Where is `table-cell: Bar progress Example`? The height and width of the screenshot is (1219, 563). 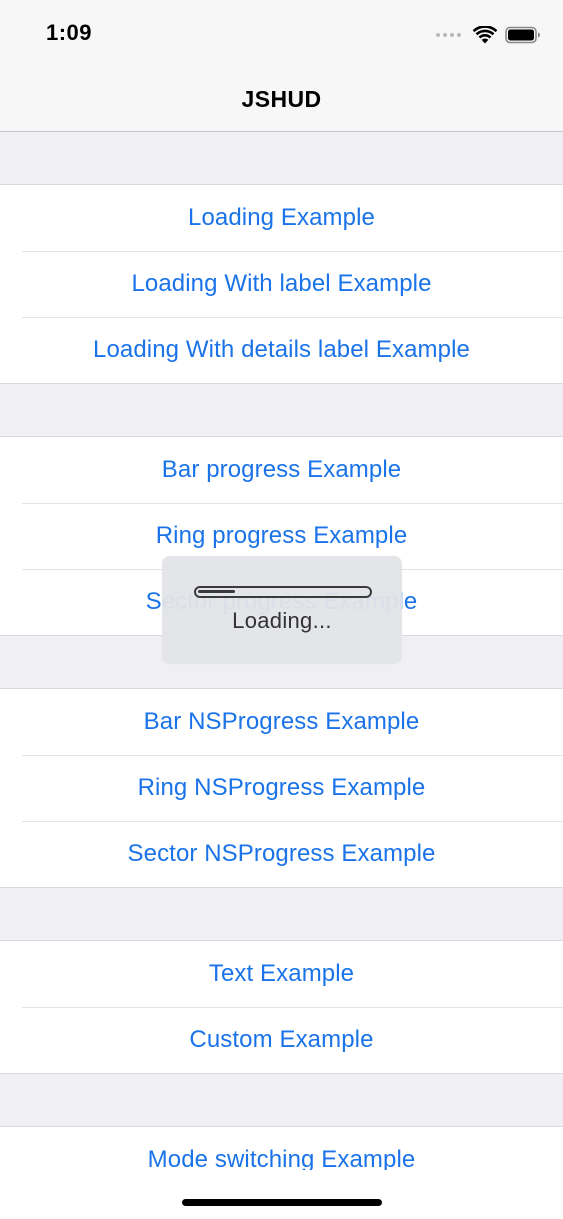
table-cell: Bar progress Example is located at coordinates (281, 470).